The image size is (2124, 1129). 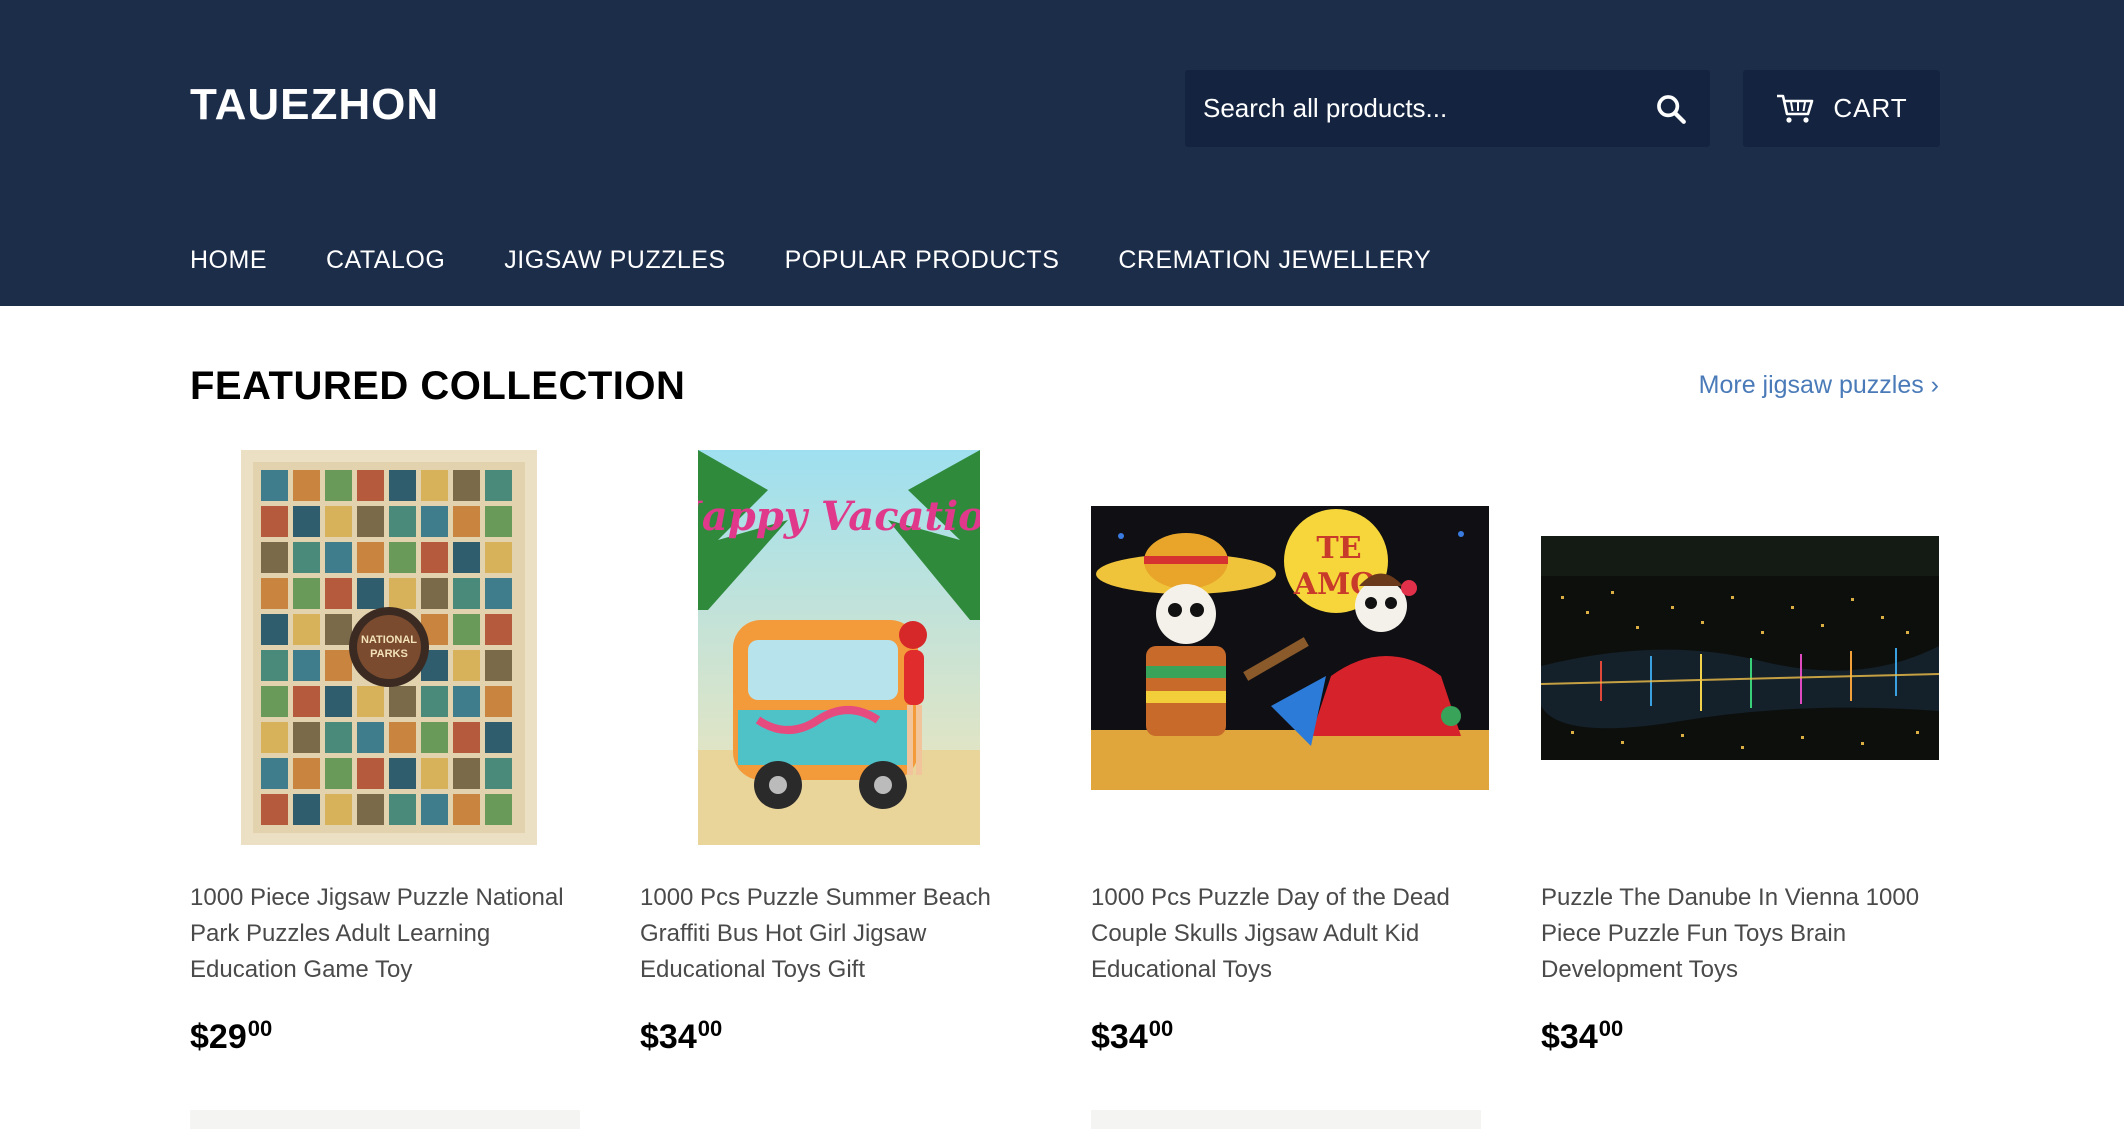 I want to click on product-image-national-parks: NATIONAL PARKS, so click(x=389, y=647).